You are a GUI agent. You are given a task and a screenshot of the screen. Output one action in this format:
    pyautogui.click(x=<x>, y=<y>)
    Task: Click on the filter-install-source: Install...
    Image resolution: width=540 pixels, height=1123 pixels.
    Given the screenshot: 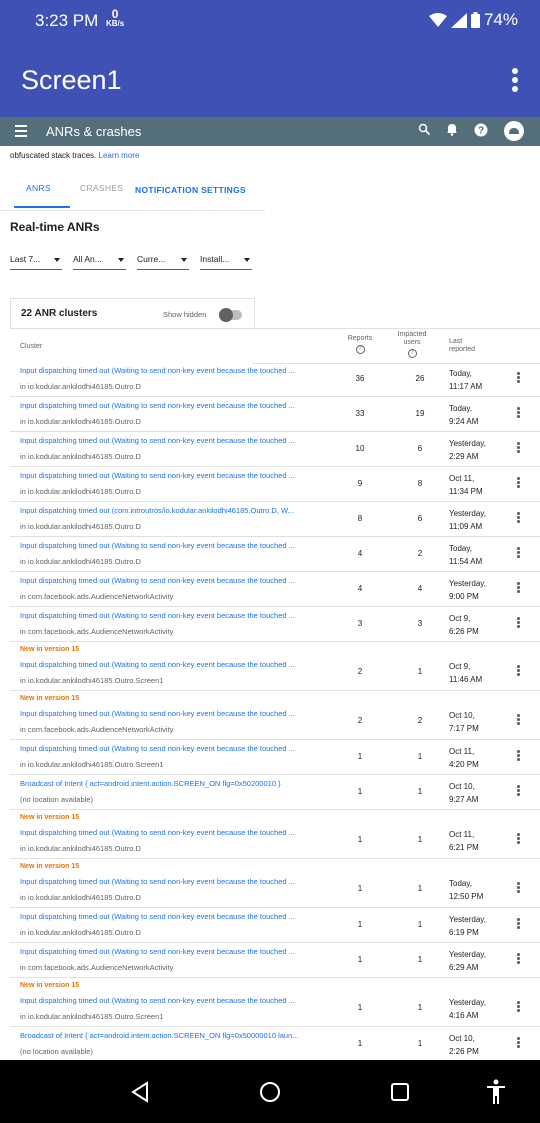 What is the action you would take?
    pyautogui.click(x=226, y=262)
    